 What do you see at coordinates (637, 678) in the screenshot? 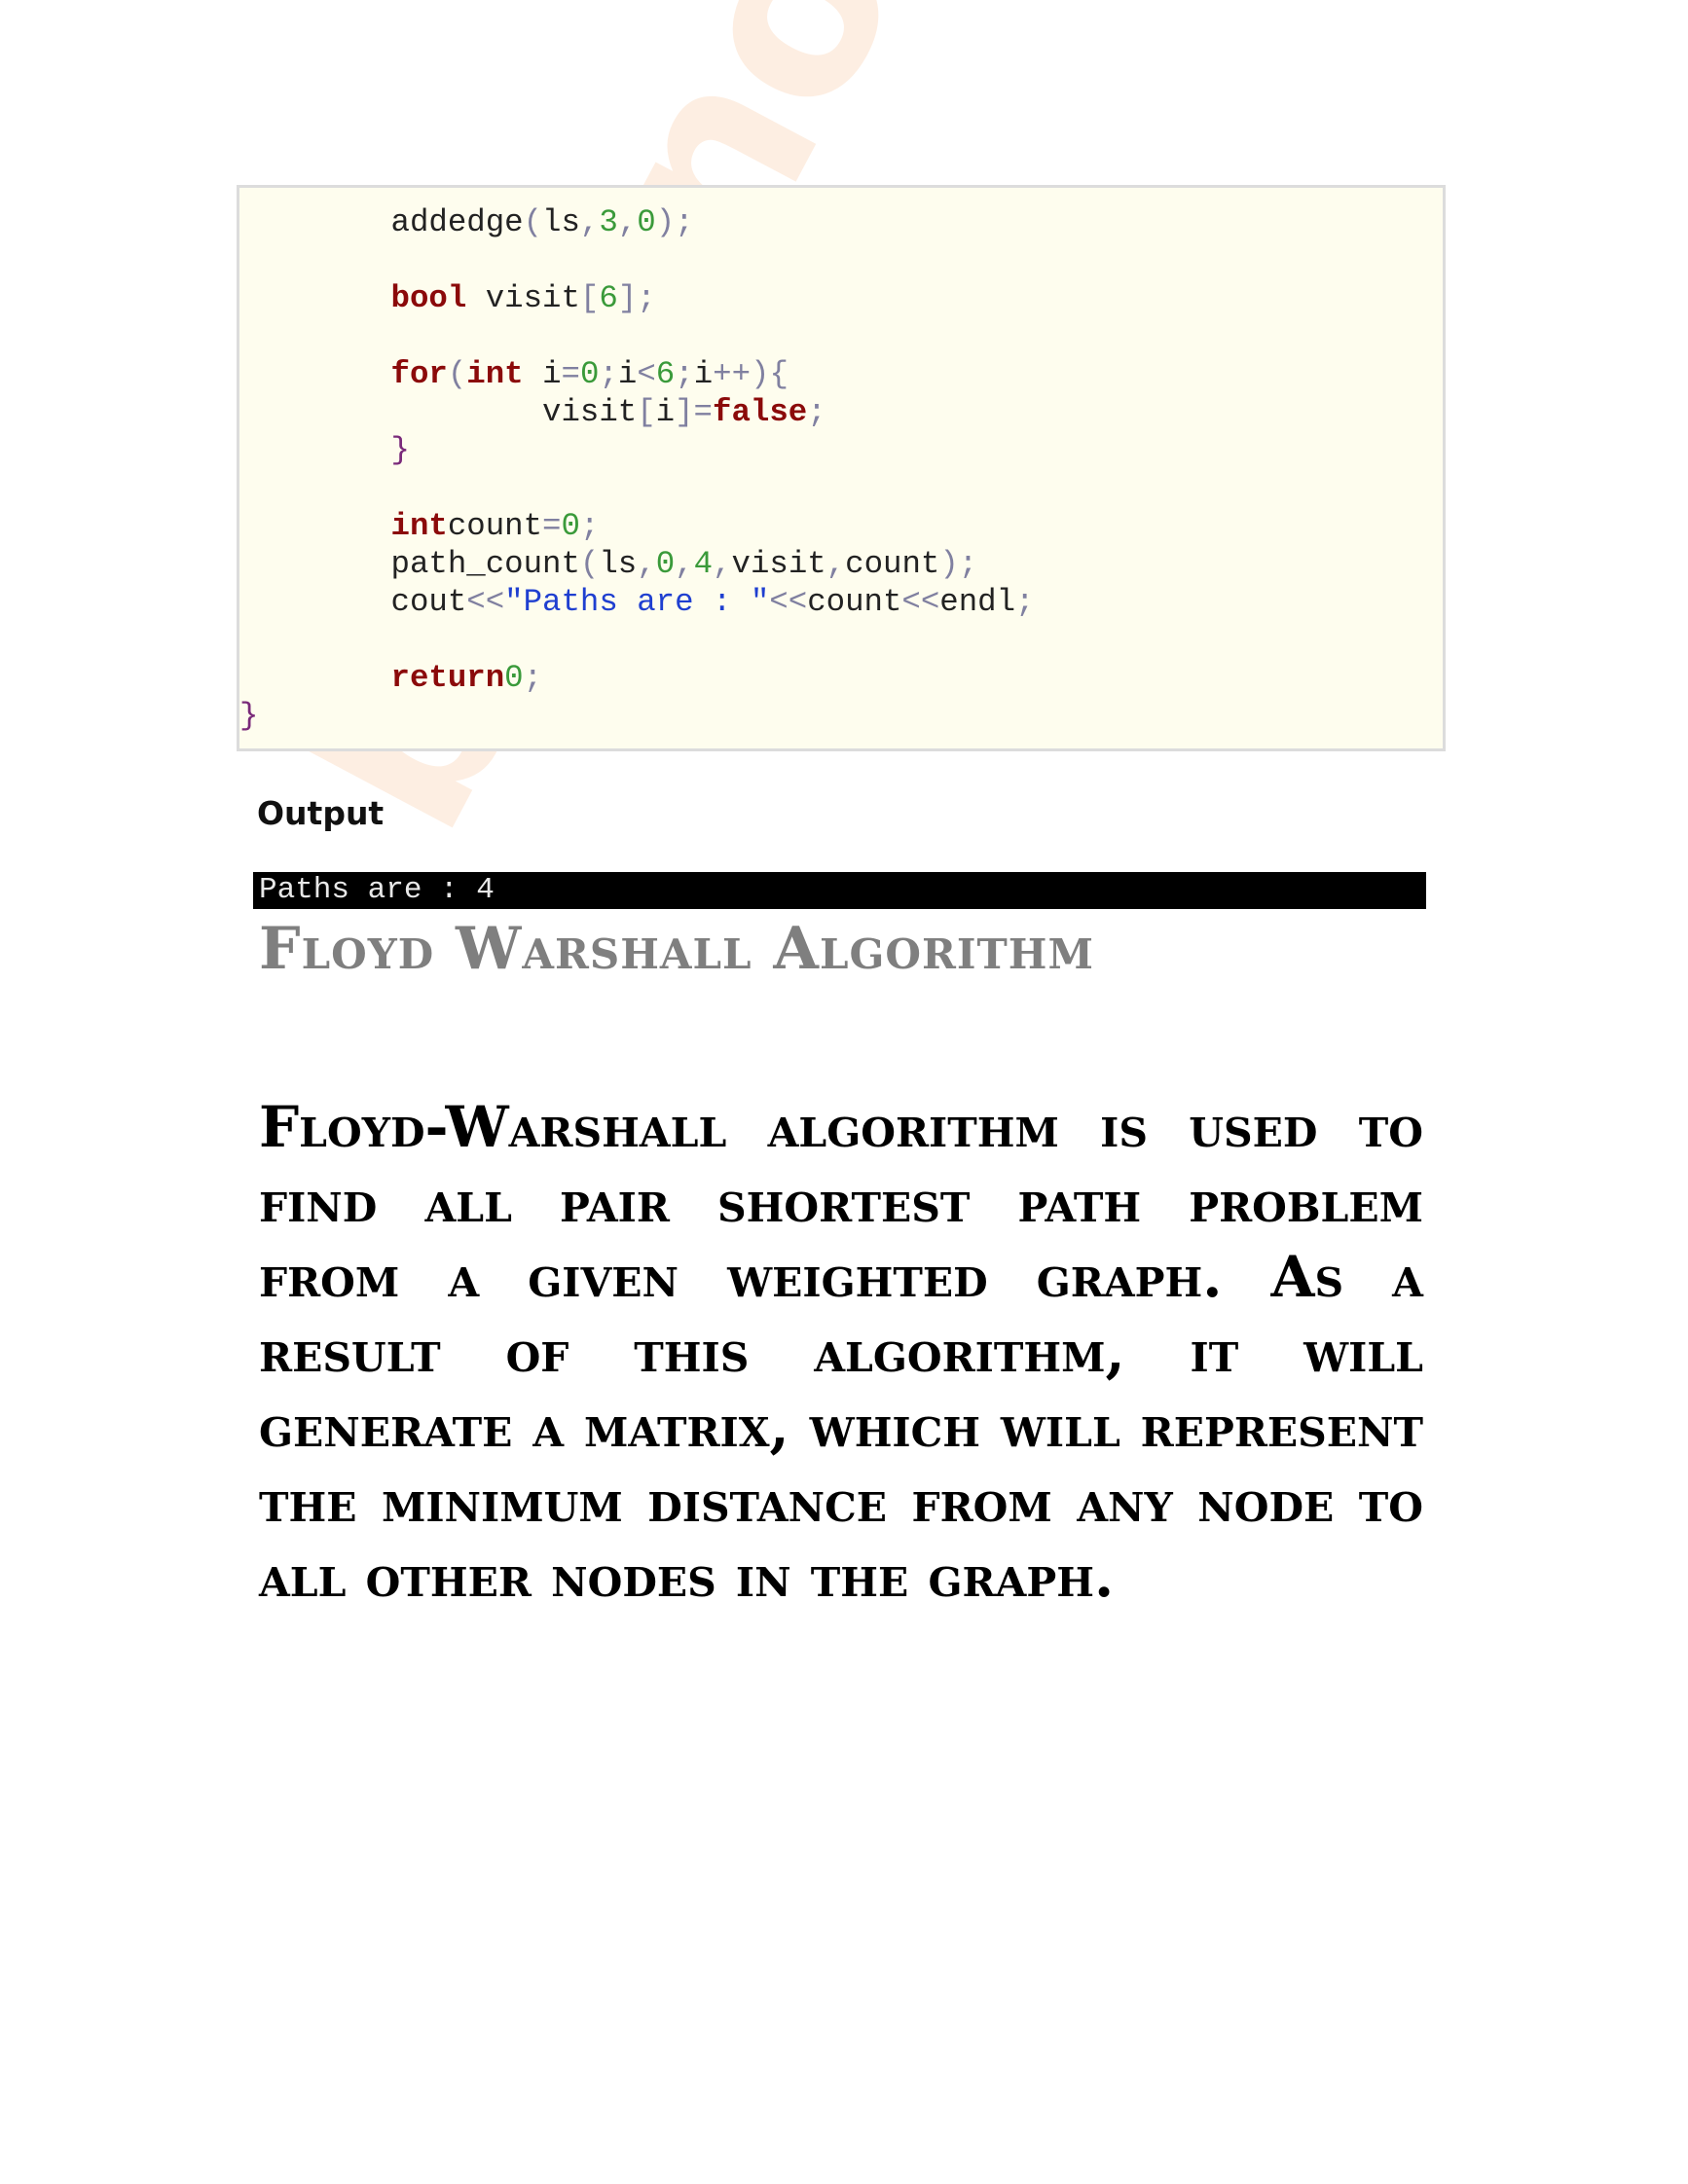
I see `code-line: return0;` at bounding box center [637, 678].